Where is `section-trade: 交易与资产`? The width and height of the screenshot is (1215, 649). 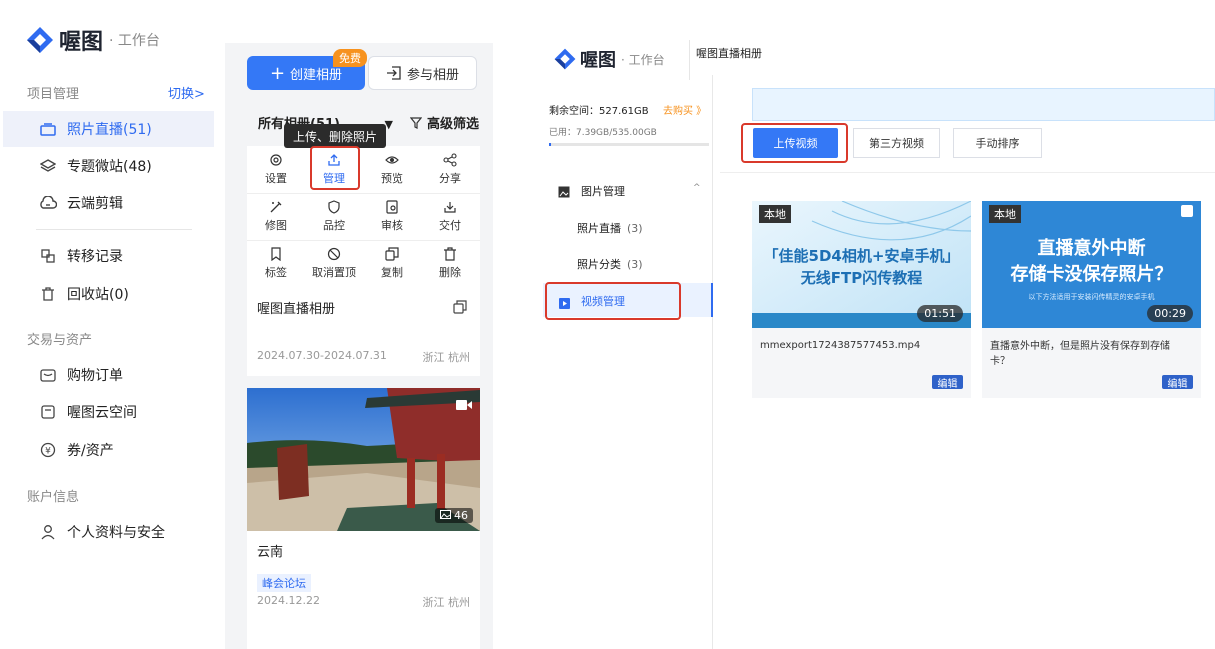
section-trade: 交易与资产 is located at coordinates (60, 340).